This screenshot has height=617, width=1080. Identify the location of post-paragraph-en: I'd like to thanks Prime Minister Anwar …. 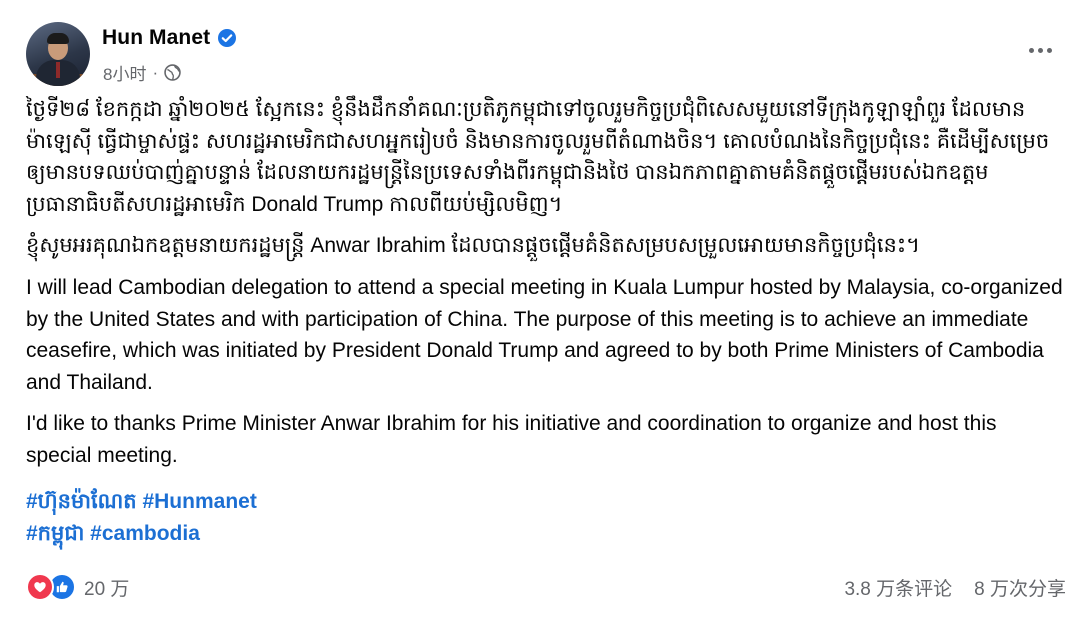
(511, 439).